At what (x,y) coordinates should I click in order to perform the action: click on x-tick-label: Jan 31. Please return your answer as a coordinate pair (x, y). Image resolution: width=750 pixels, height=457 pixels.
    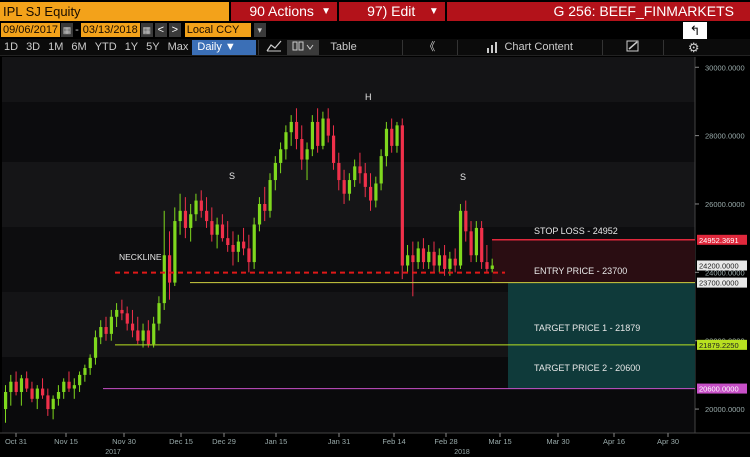
    Looking at the image, I should click on (339, 441).